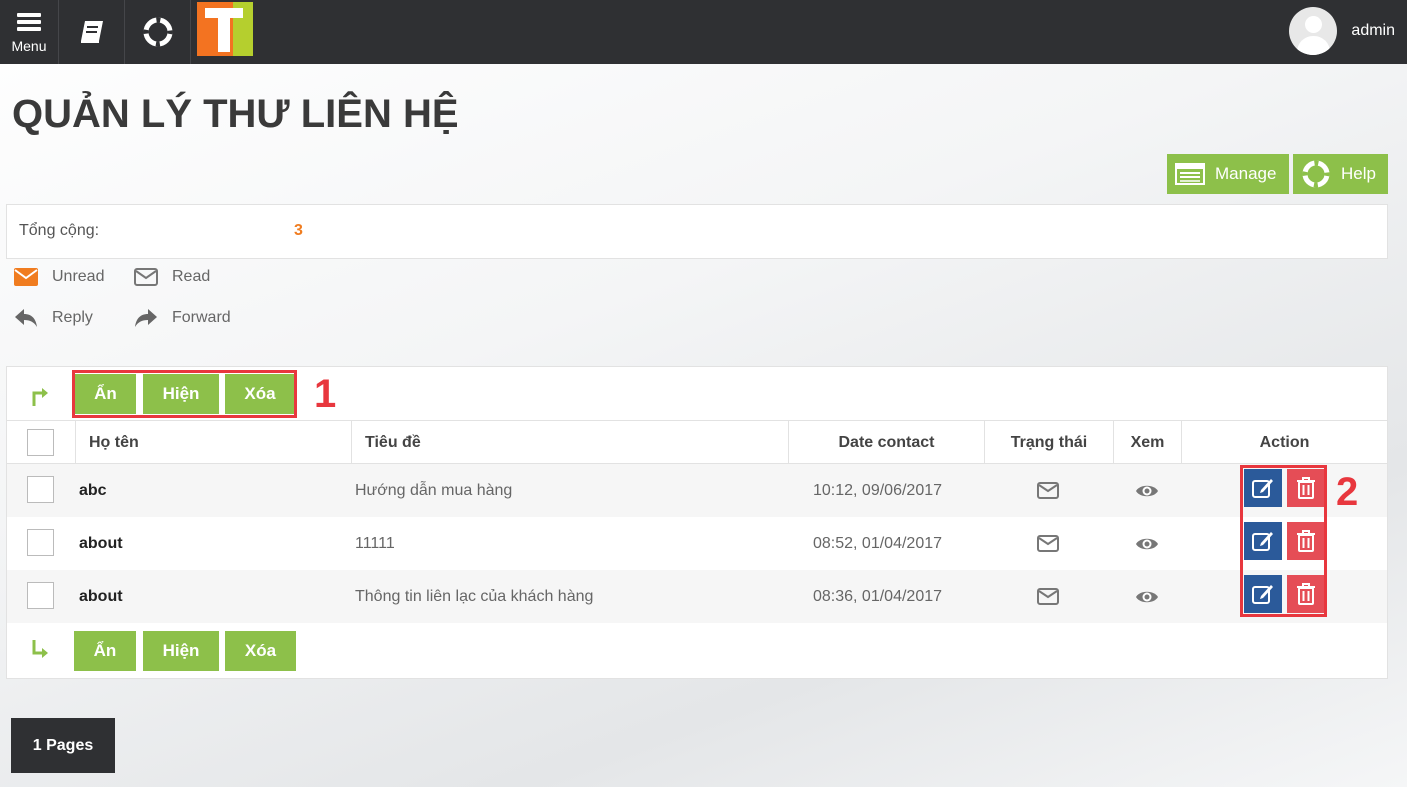 This screenshot has height=787, width=1407. What do you see at coordinates (26, 318) in the screenshot?
I see `reply-icon` at bounding box center [26, 318].